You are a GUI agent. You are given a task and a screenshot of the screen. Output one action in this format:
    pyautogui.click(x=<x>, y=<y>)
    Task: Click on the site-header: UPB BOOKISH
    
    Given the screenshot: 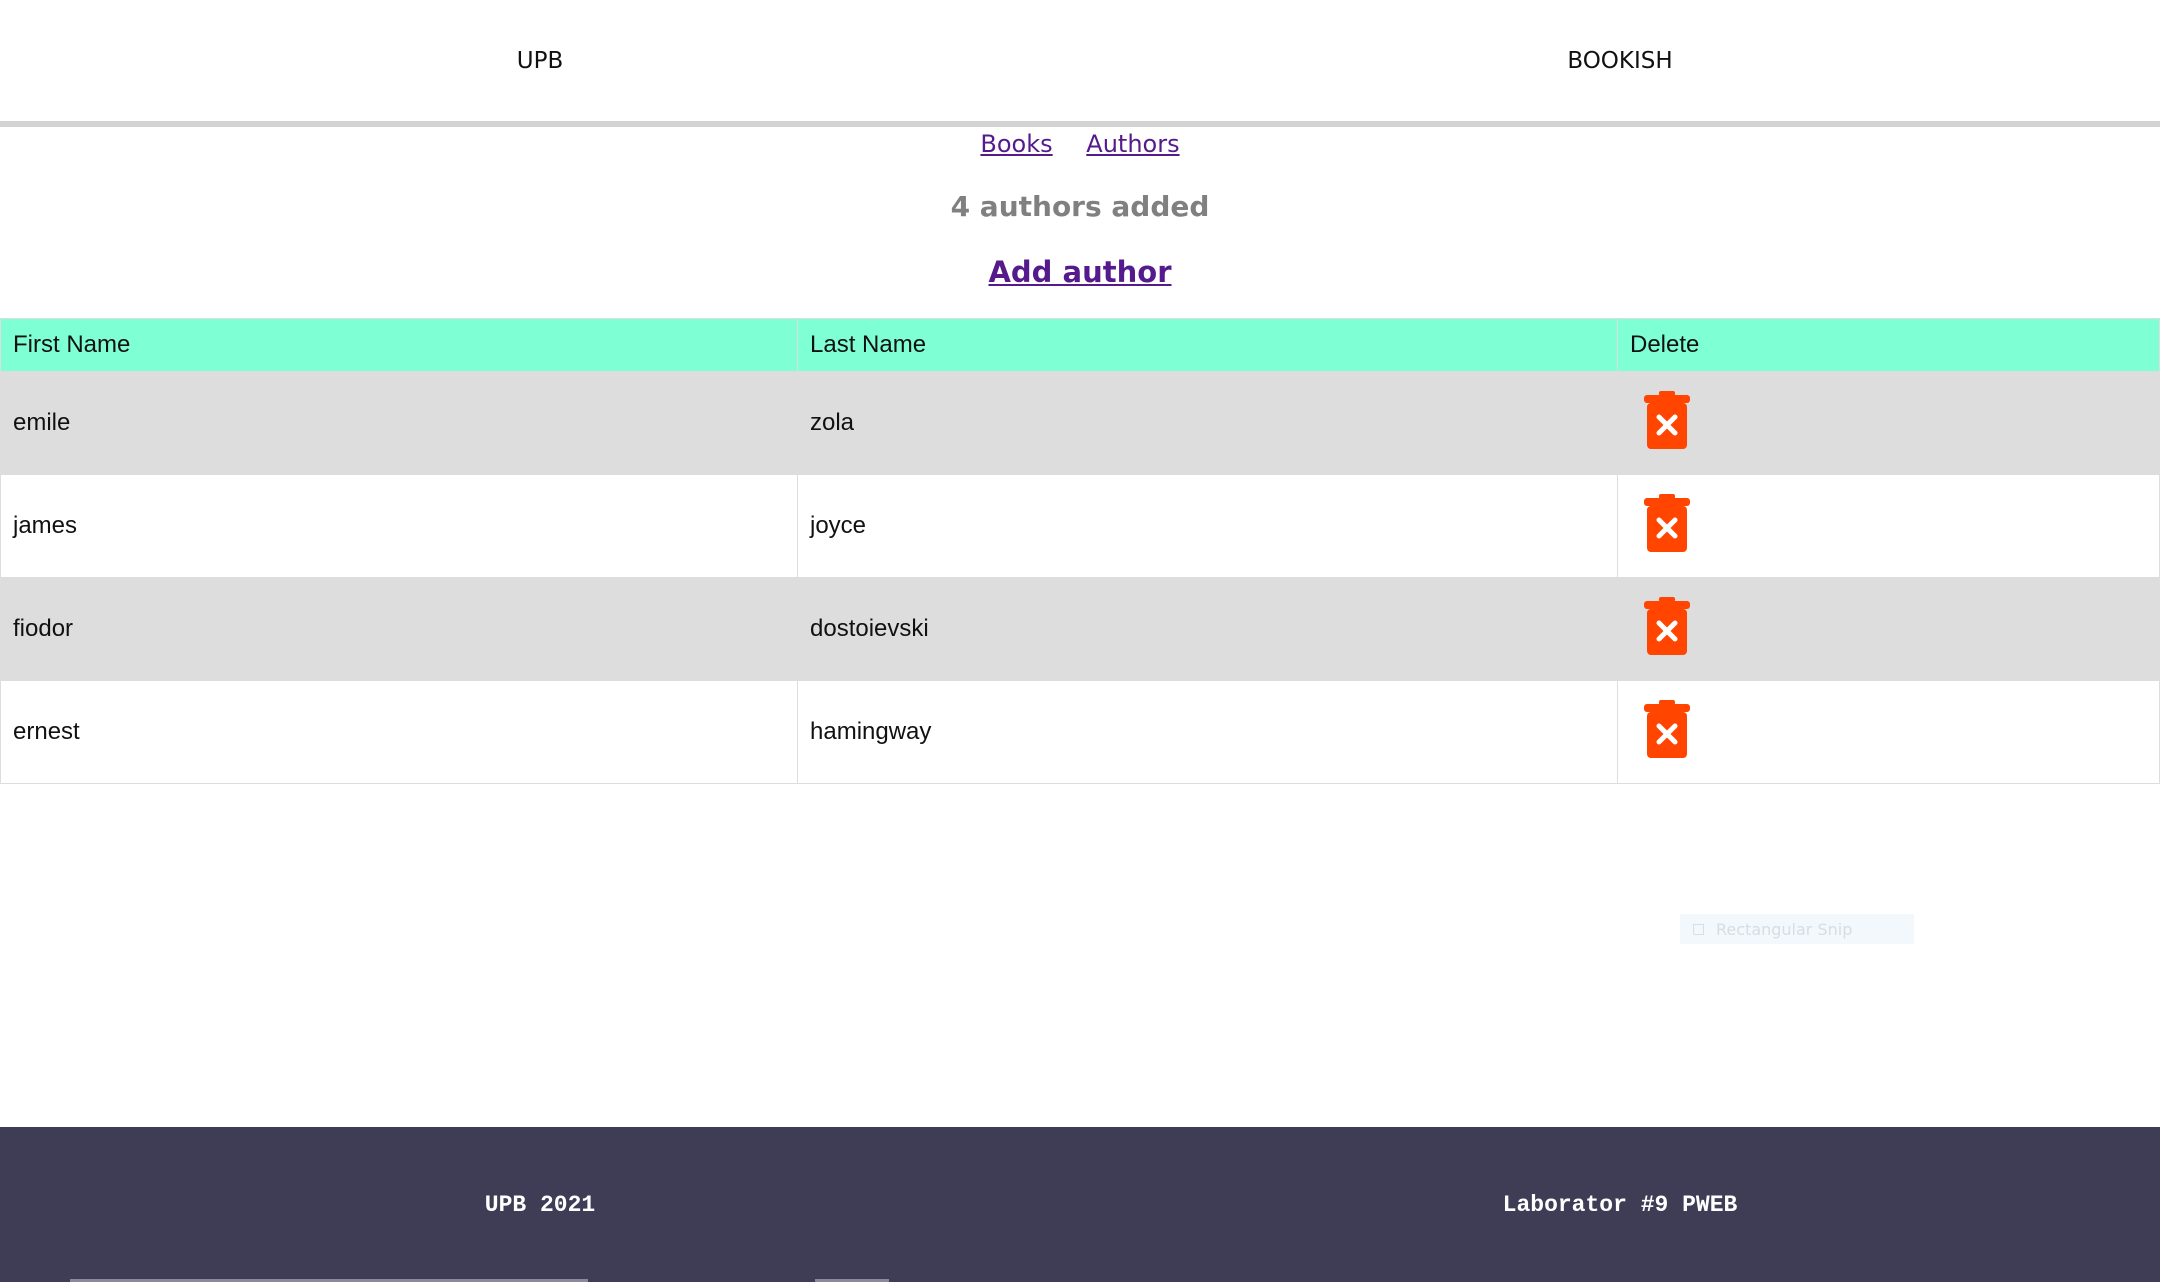 What is the action you would take?
    pyautogui.click(x=1080, y=60)
    